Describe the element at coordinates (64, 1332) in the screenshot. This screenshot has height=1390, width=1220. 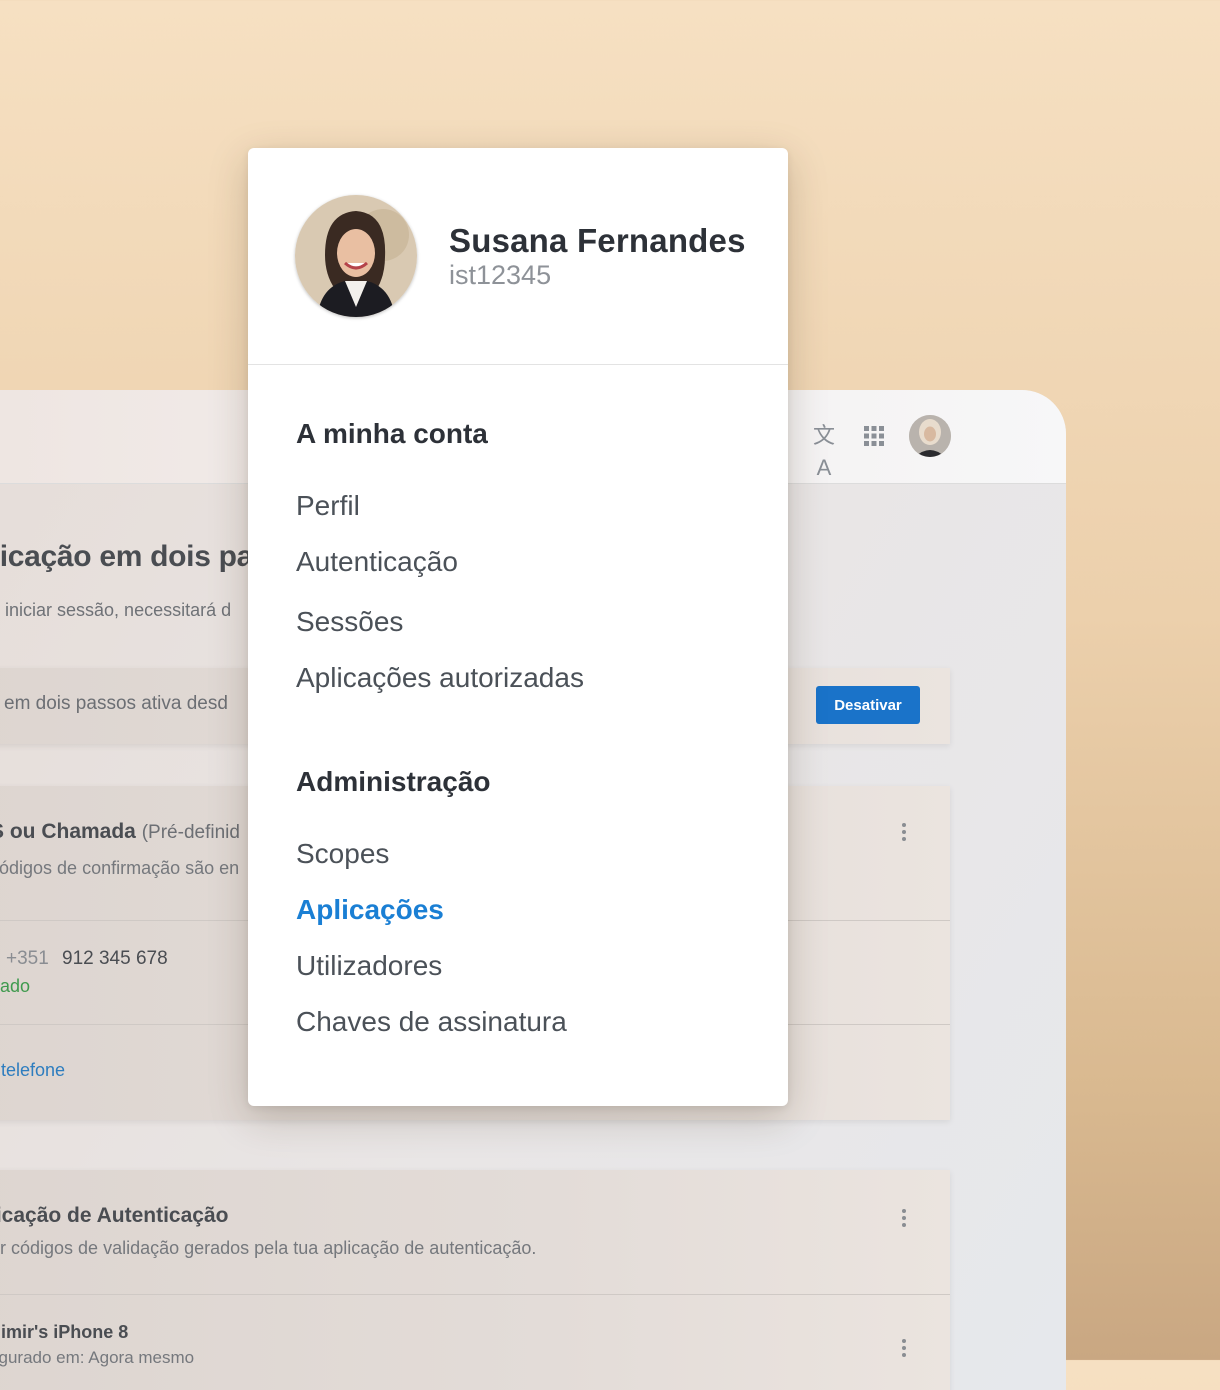
I see `device-name: dimir's iPhone 8` at that location.